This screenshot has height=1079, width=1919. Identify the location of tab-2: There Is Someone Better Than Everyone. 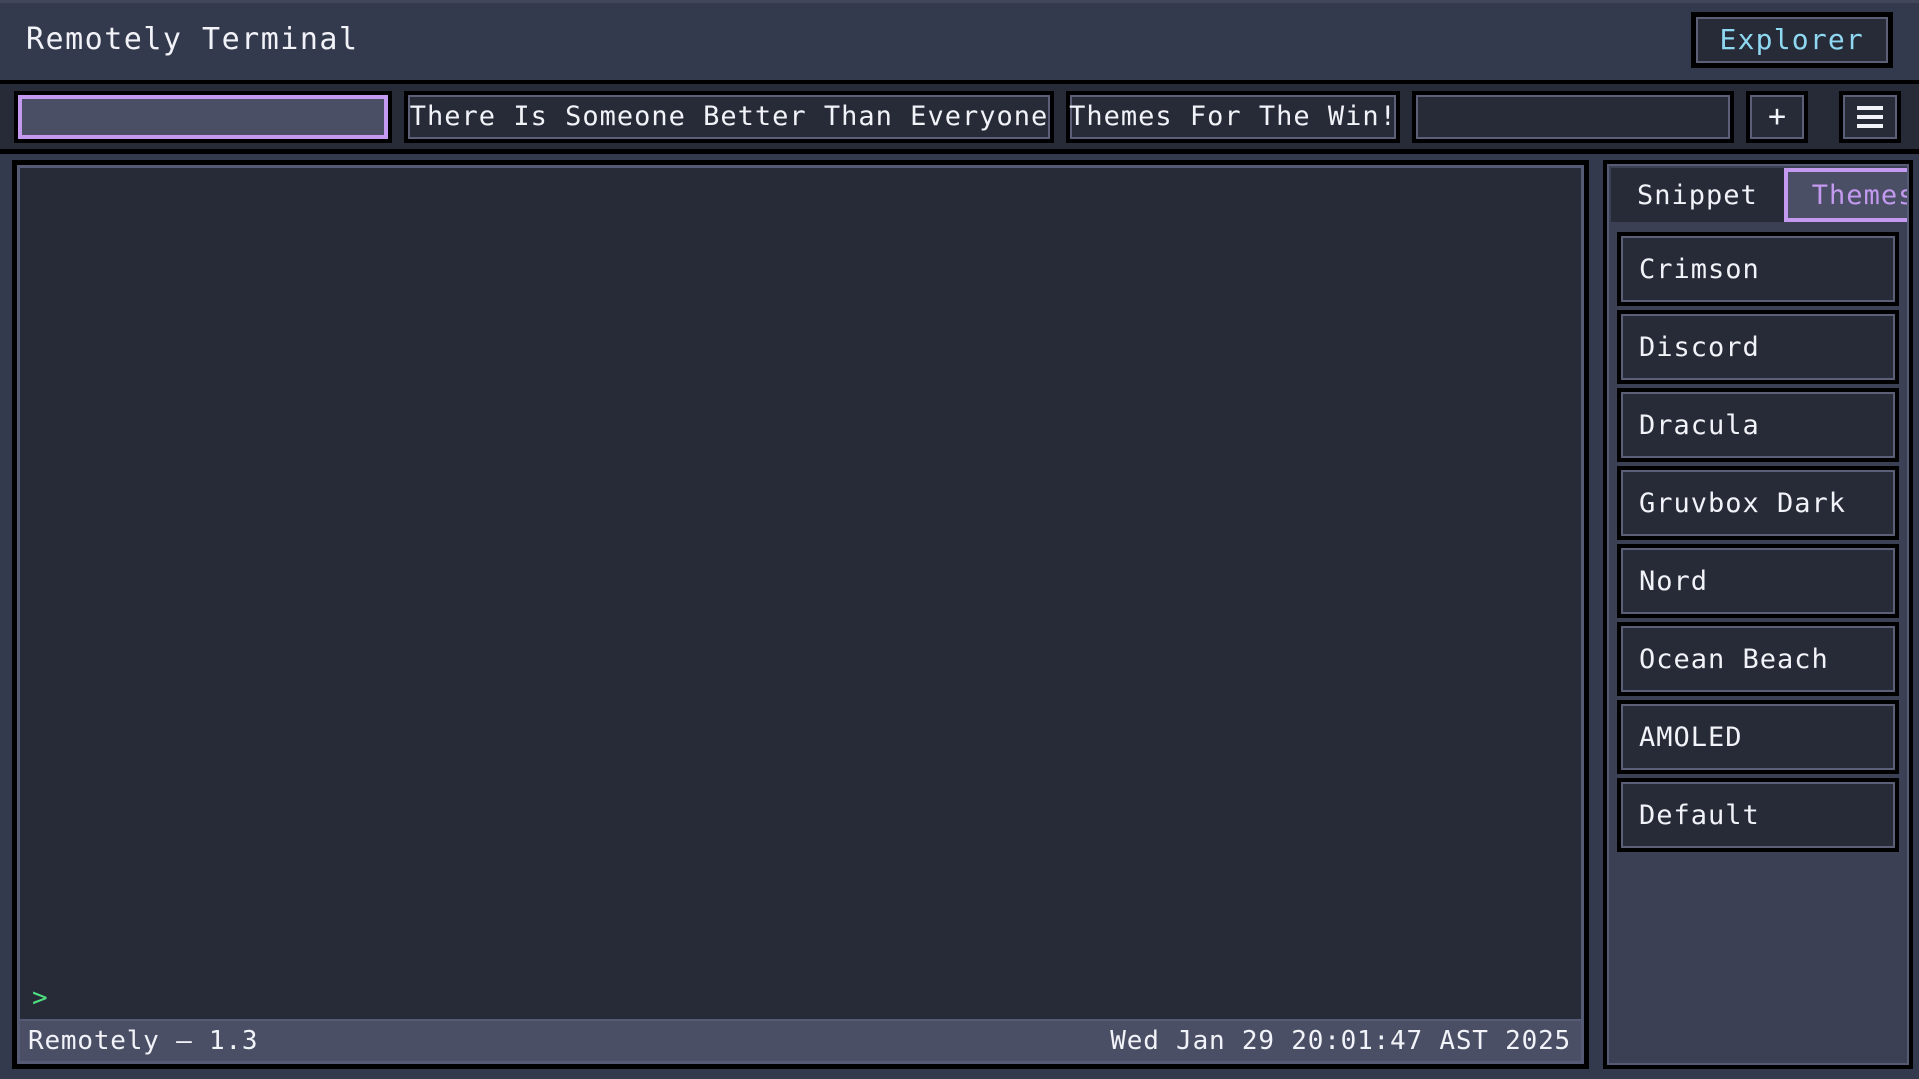
(729, 116).